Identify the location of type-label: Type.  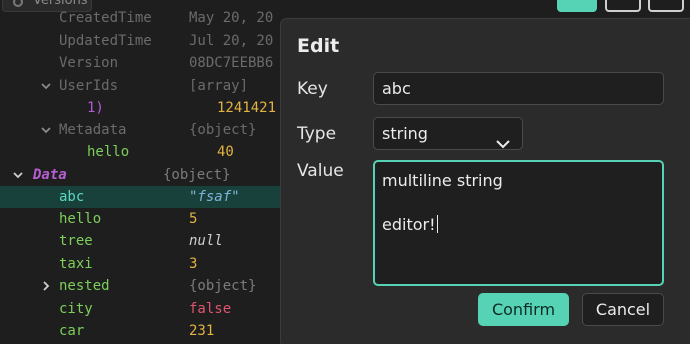
(317, 134).